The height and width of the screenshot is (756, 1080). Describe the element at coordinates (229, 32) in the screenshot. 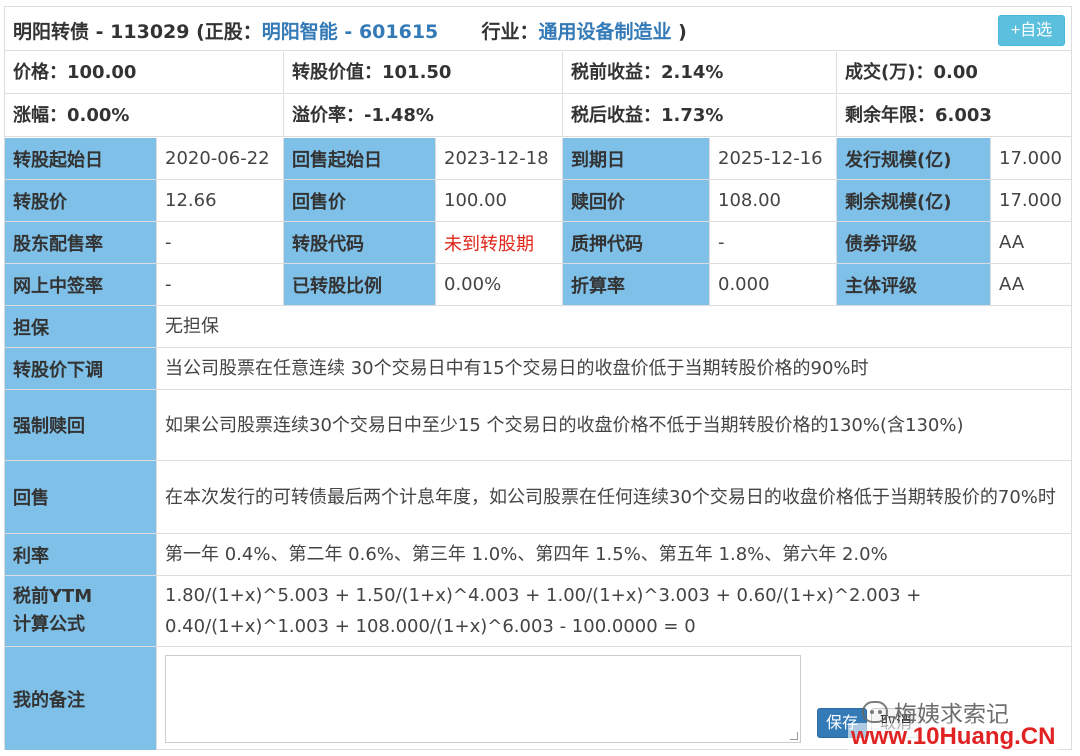

I see `stock-prefix: (正股：` at that location.